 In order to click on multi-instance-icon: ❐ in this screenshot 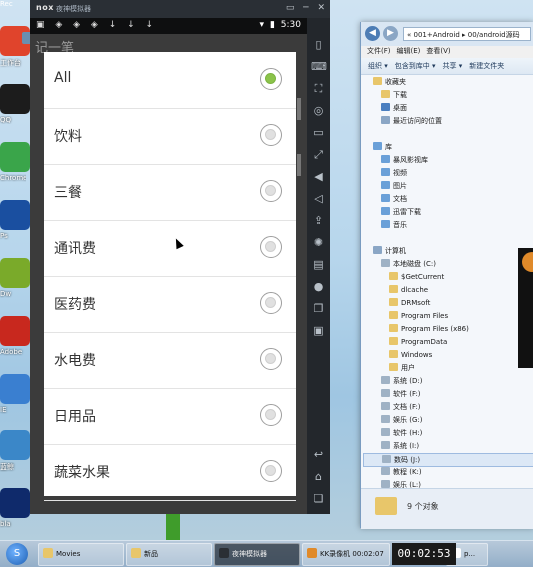, I will do `click(318, 309)`.